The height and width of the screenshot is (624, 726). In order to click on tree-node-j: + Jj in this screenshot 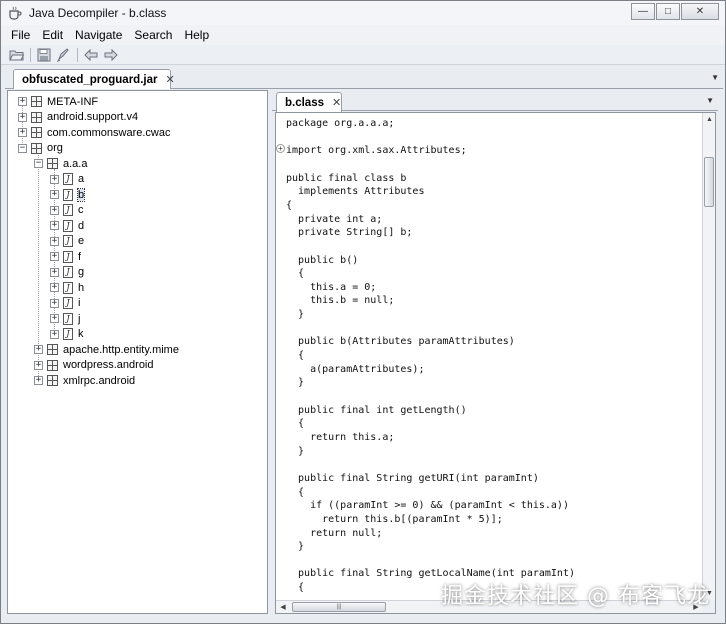, I will do `click(65, 318)`.